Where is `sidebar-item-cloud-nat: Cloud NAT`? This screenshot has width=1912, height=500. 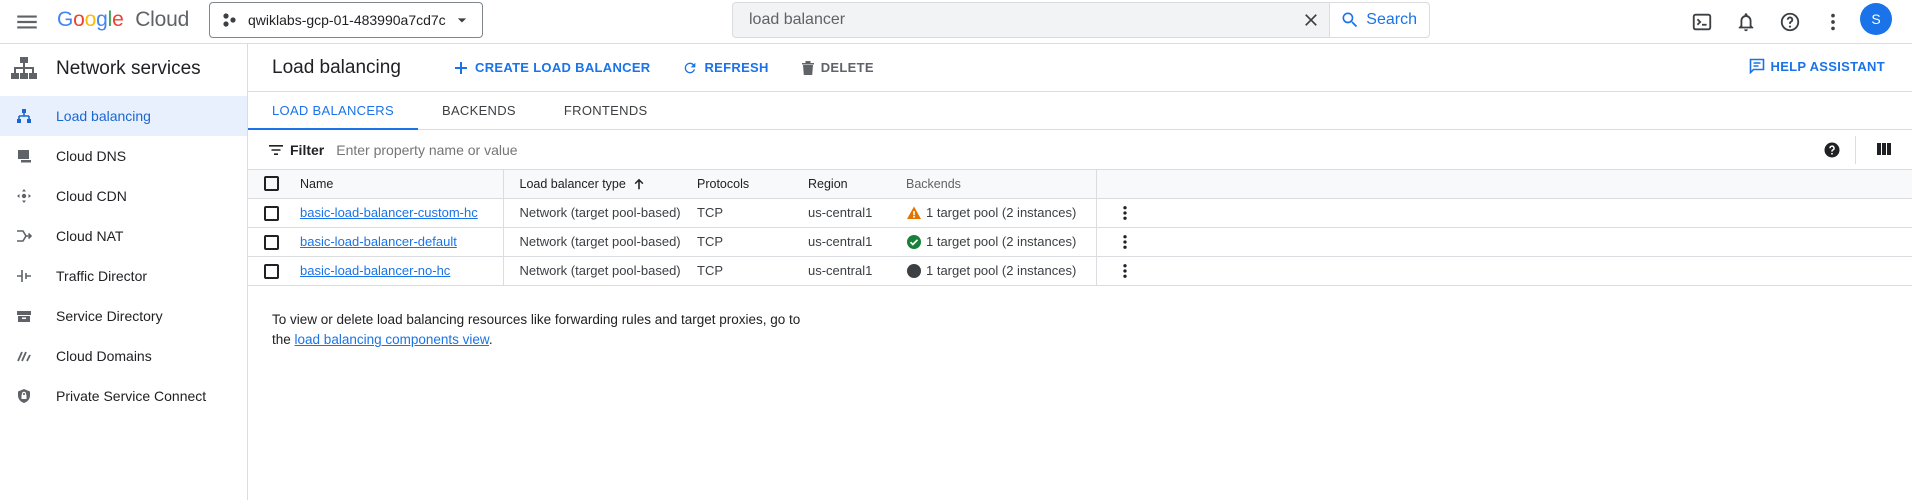
sidebar-item-cloud-nat: Cloud NAT is located at coordinates (123, 236).